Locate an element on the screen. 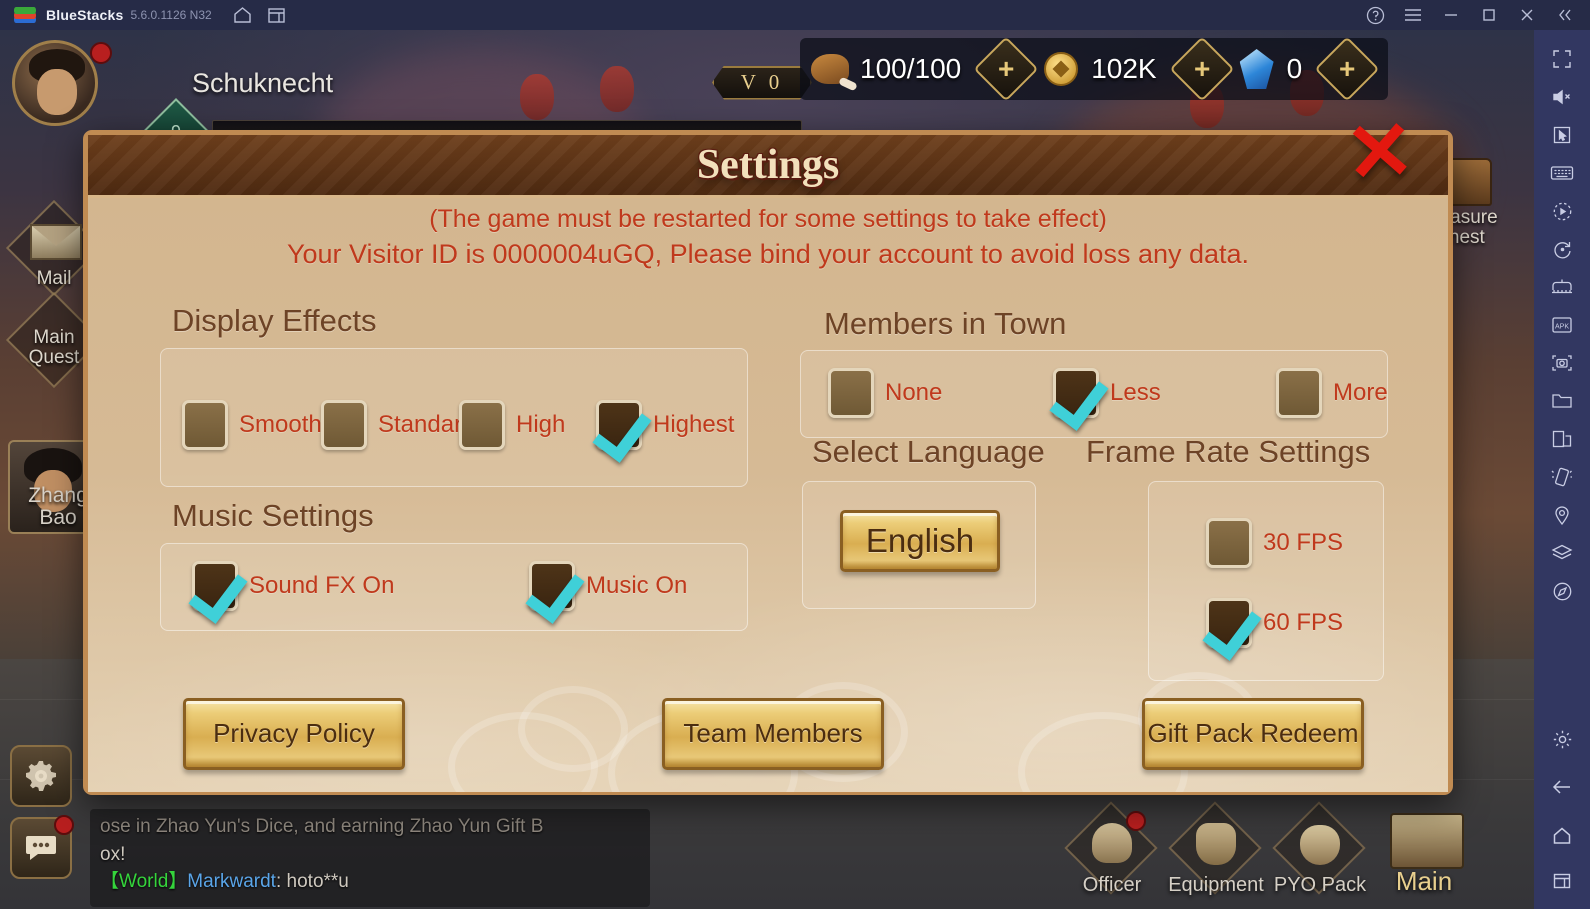  location-icon is located at coordinates (1562, 515).